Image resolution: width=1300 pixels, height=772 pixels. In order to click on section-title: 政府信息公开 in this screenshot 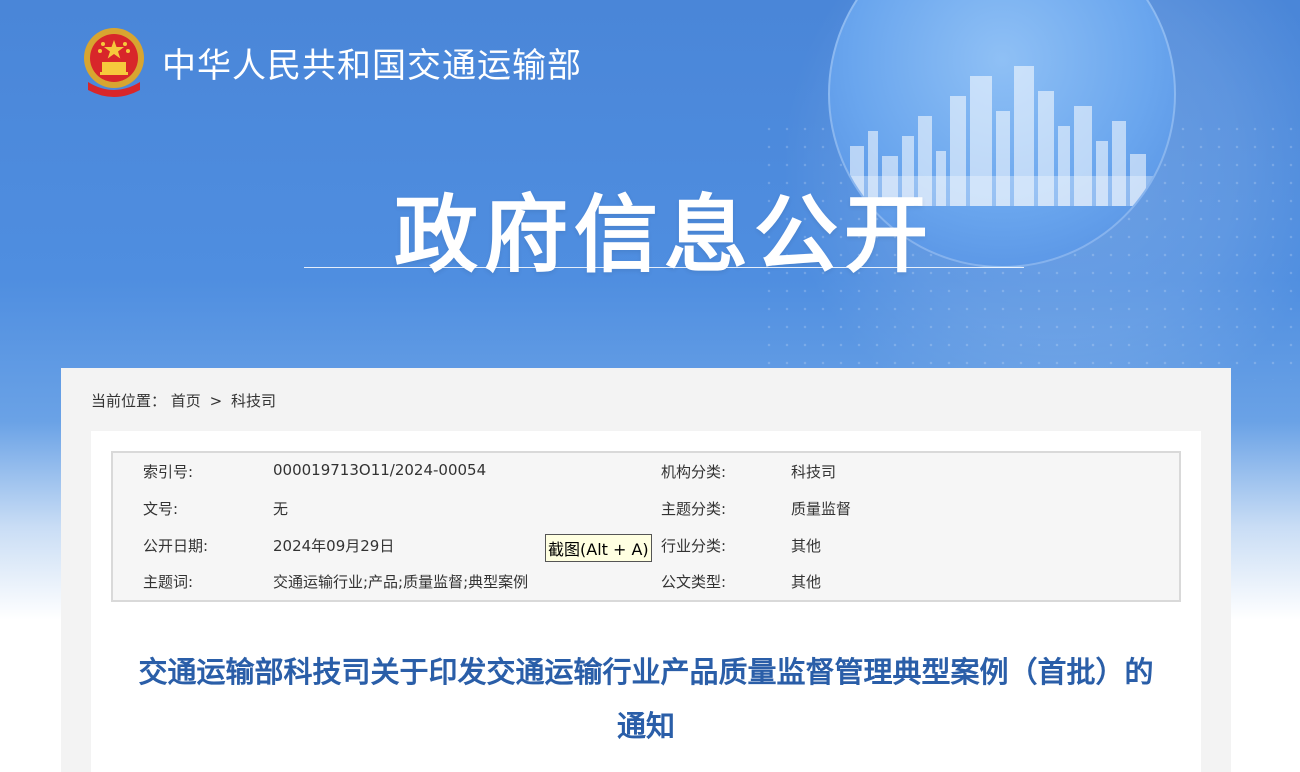, I will do `click(663, 235)`.